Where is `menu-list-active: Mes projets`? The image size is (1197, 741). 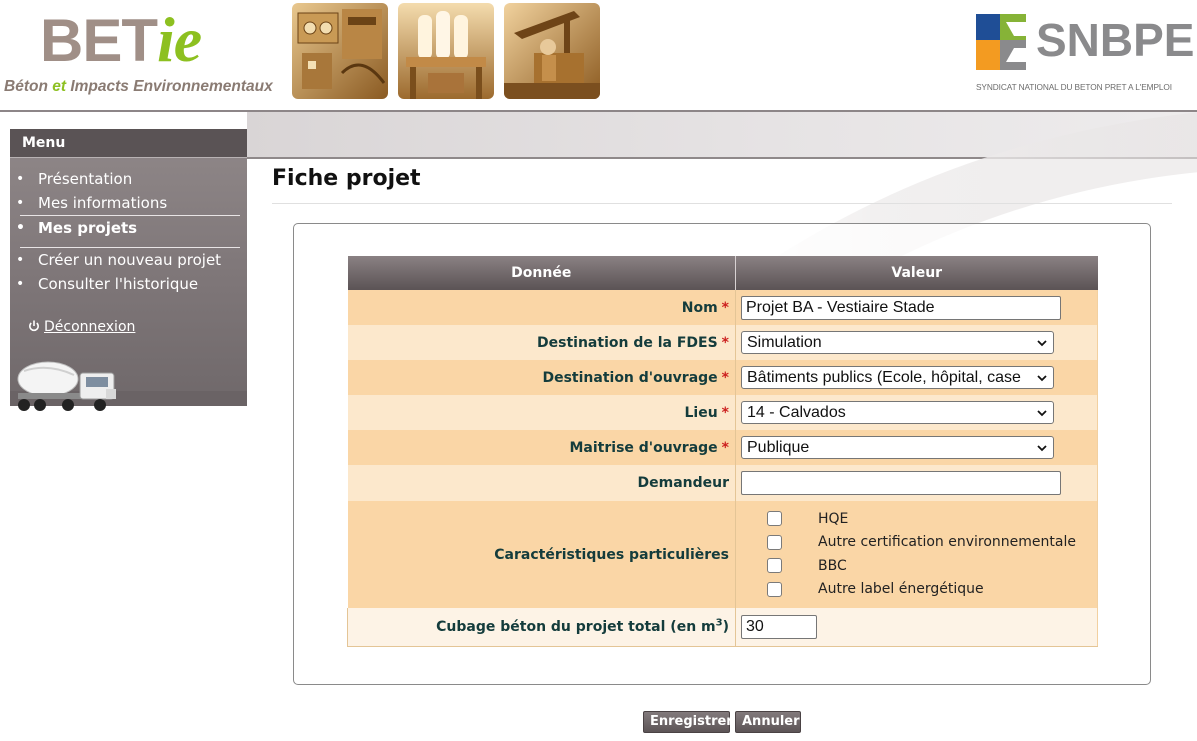 menu-list-active: Mes projets is located at coordinates (128, 228).